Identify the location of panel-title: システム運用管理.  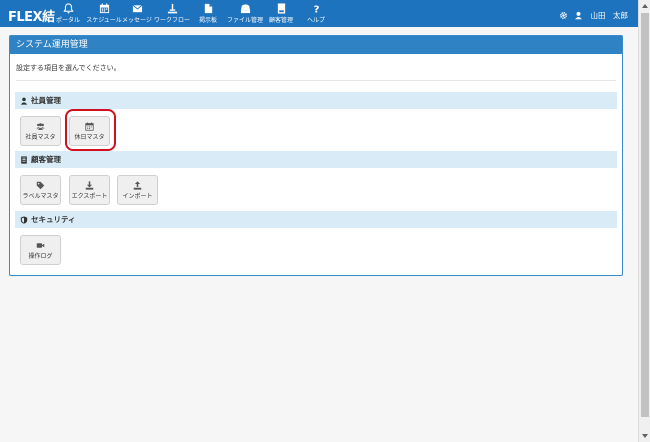
(316, 45).